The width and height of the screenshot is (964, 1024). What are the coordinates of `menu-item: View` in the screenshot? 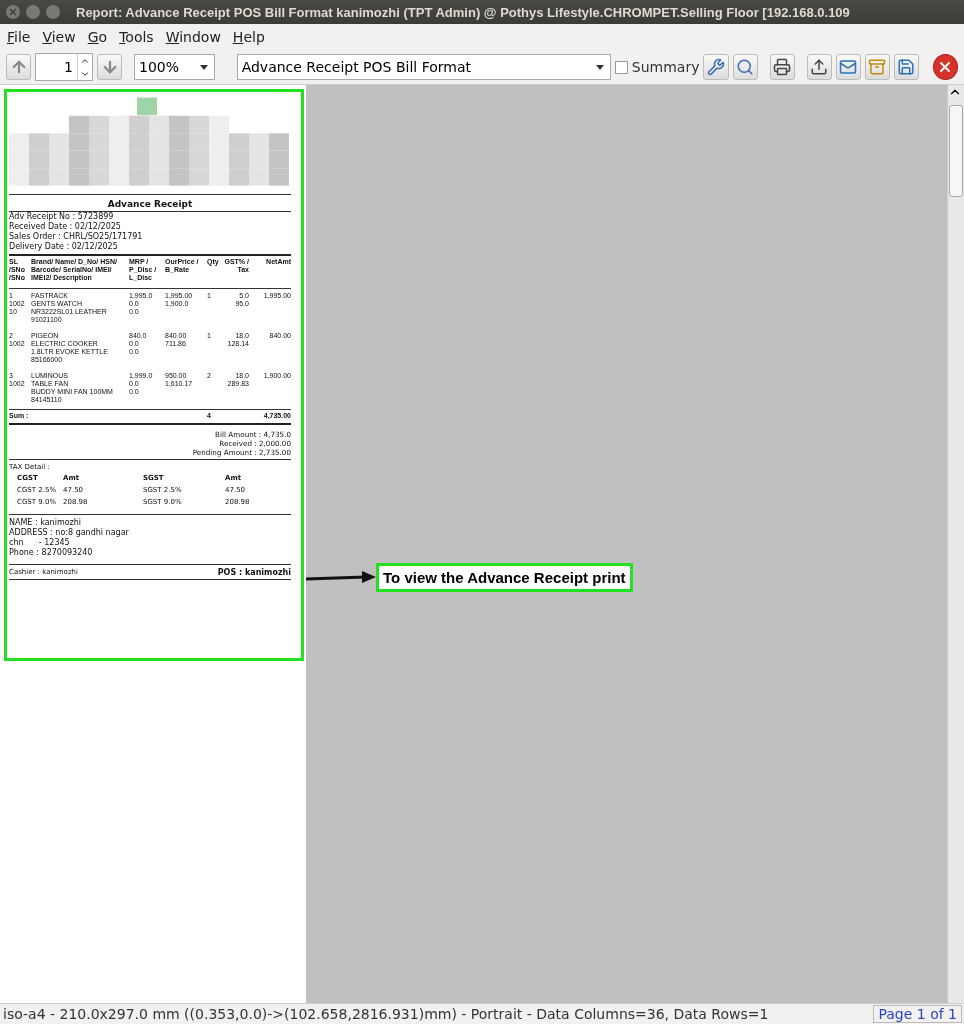 It's located at (60, 37).